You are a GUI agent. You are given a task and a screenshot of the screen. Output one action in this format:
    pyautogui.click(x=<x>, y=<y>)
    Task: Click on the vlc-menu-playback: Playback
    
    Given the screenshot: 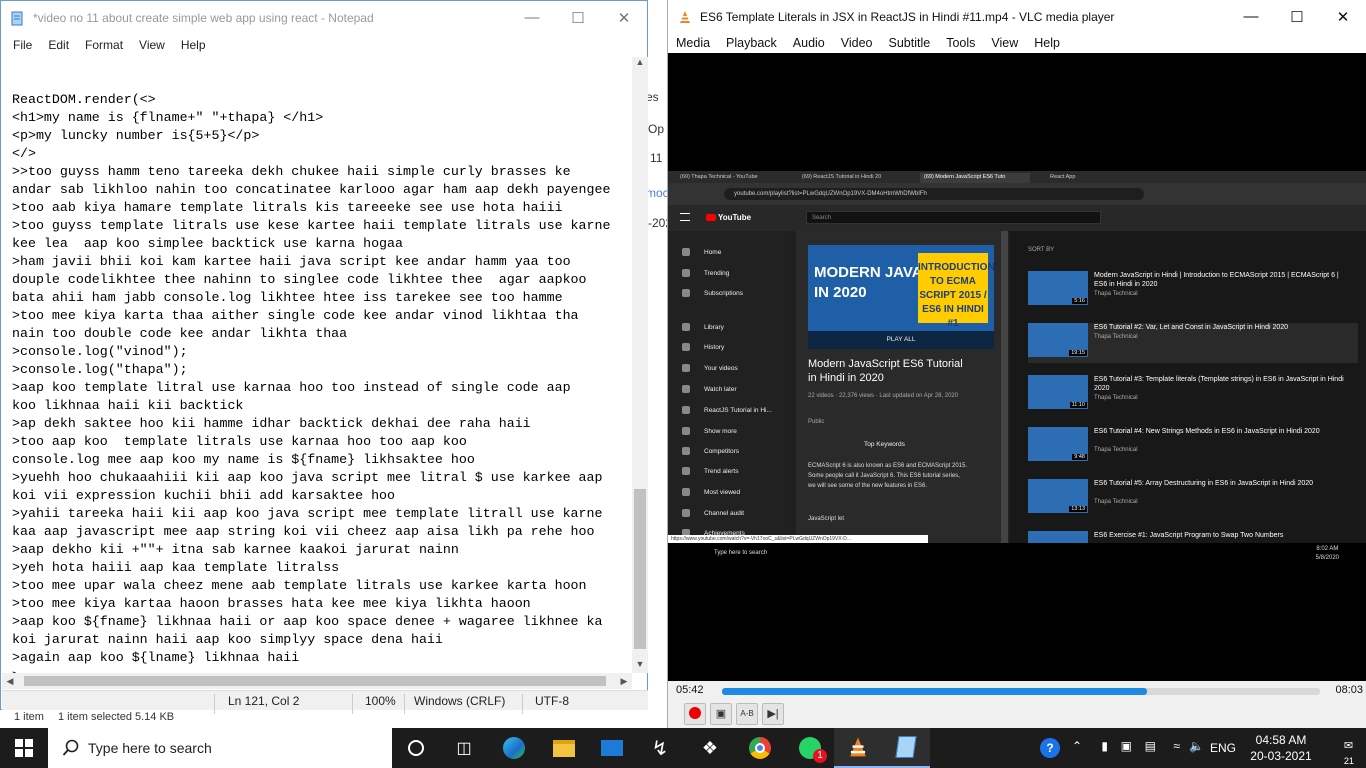 What is the action you would take?
    pyautogui.click(x=751, y=43)
    